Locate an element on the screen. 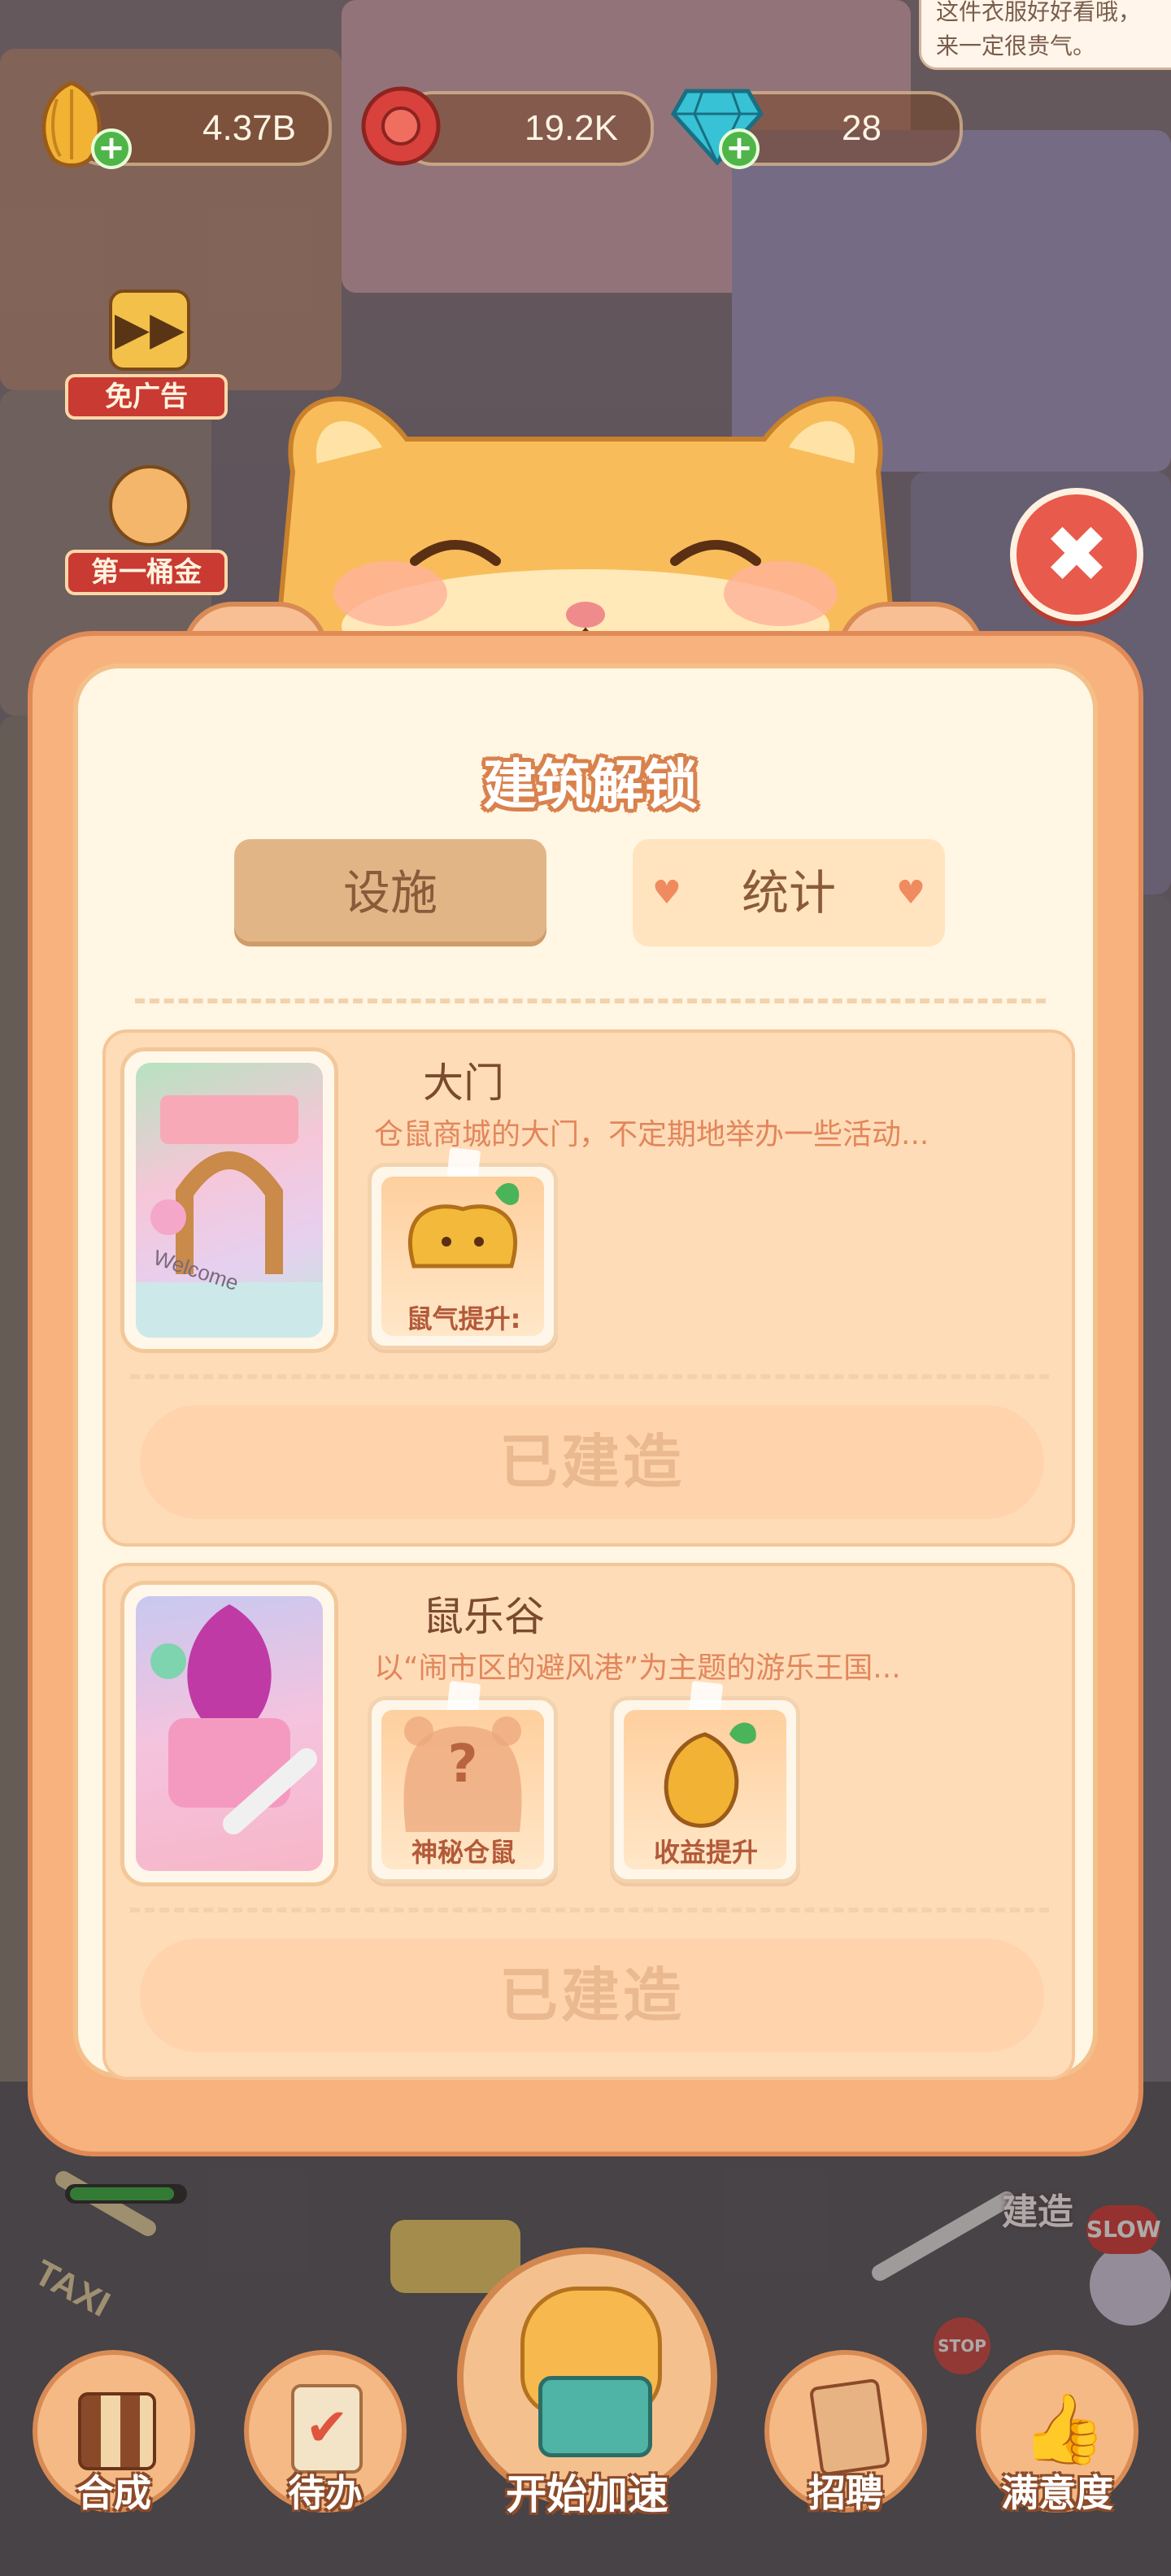 This screenshot has width=1171, height=2576. tab-statistics-label: 统计 is located at coordinates (788, 893).